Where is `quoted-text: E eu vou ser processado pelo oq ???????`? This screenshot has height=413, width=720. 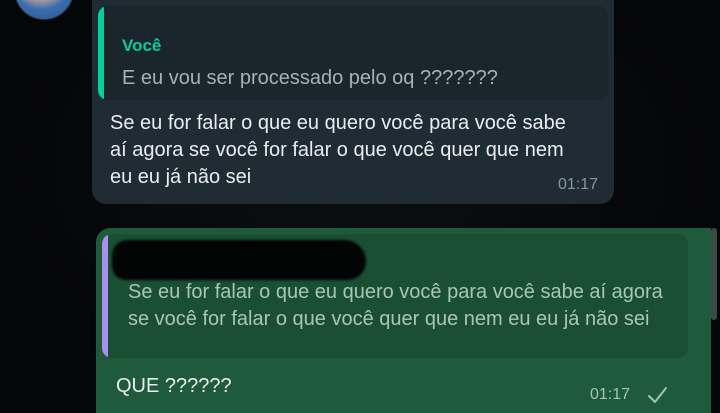 quoted-text: E eu vou ser processado pelo oq ??????? is located at coordinates (310, 78).